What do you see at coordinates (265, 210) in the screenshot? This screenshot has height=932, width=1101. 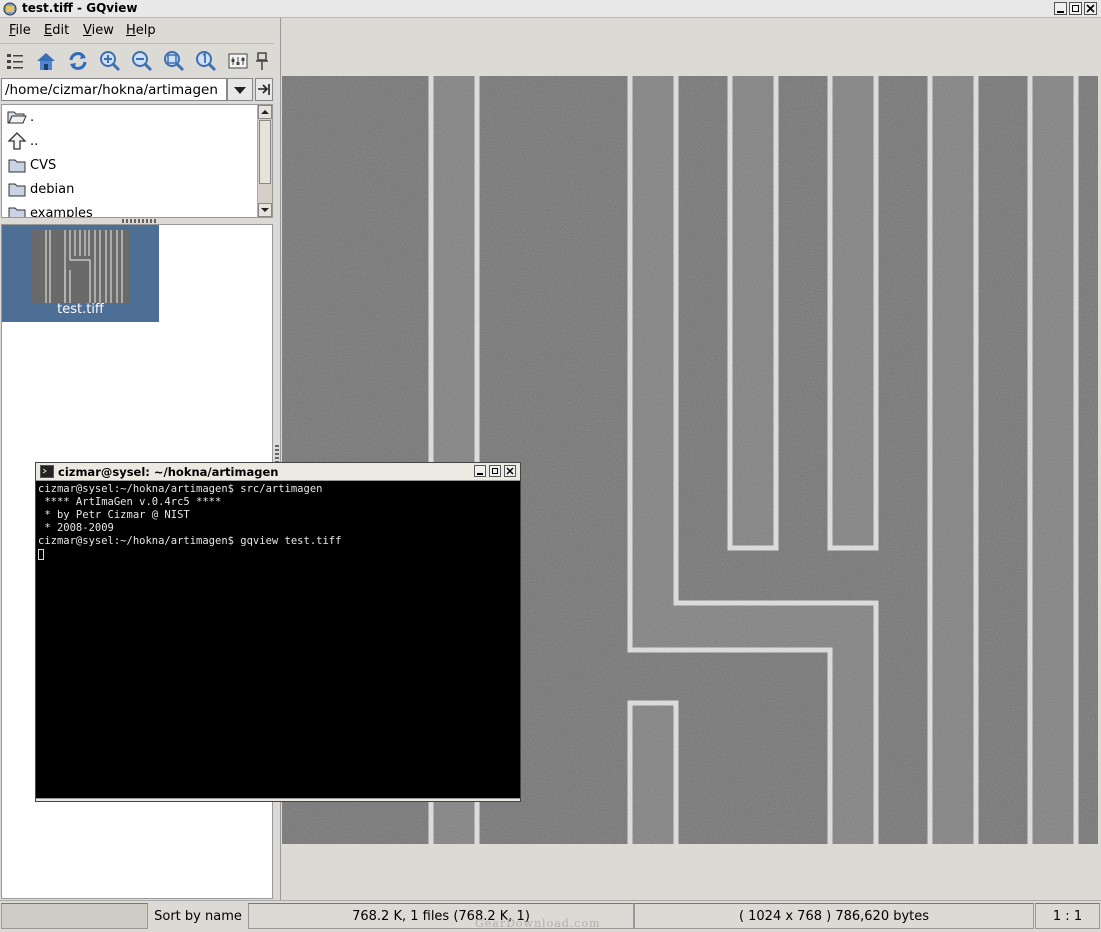 I see `scroll-down-icon` at bounding box center [265, 210].